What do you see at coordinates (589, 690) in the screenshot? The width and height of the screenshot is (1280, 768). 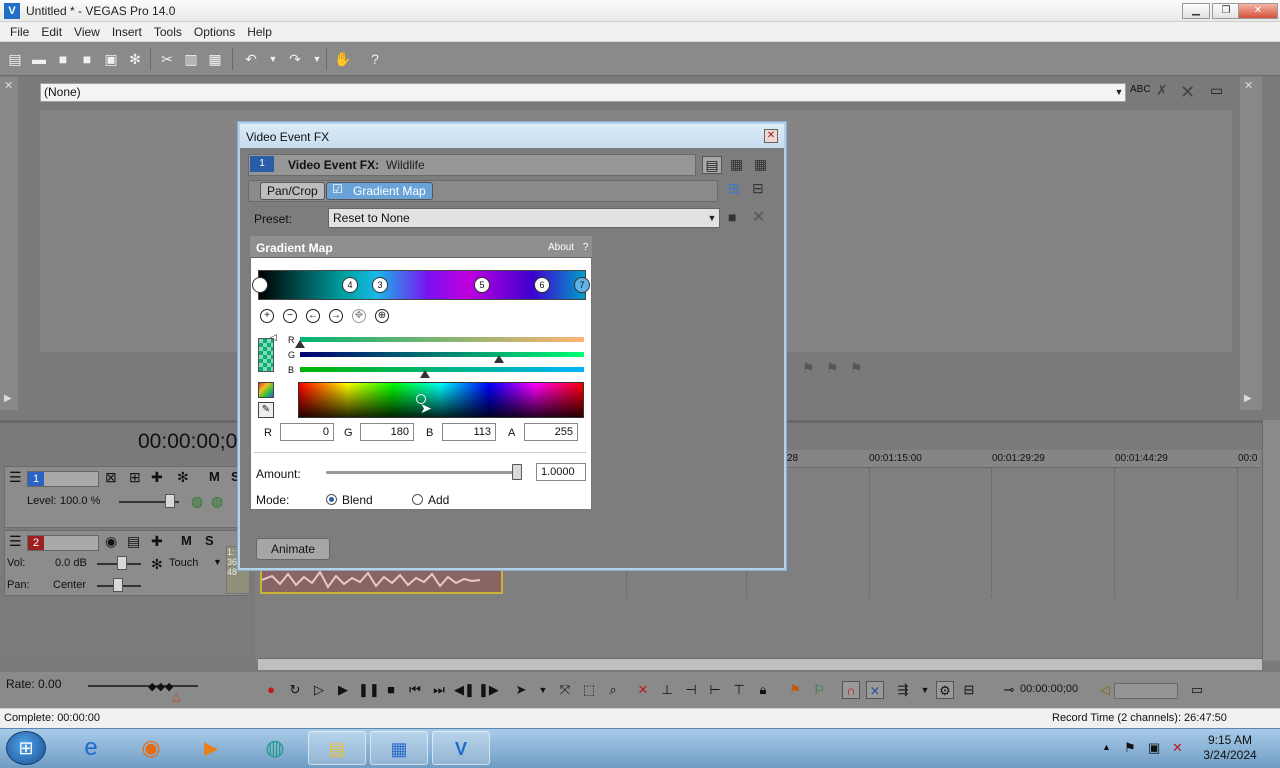 I see `selection-tool-icon: ⬚` at bounding box center [589, 690].